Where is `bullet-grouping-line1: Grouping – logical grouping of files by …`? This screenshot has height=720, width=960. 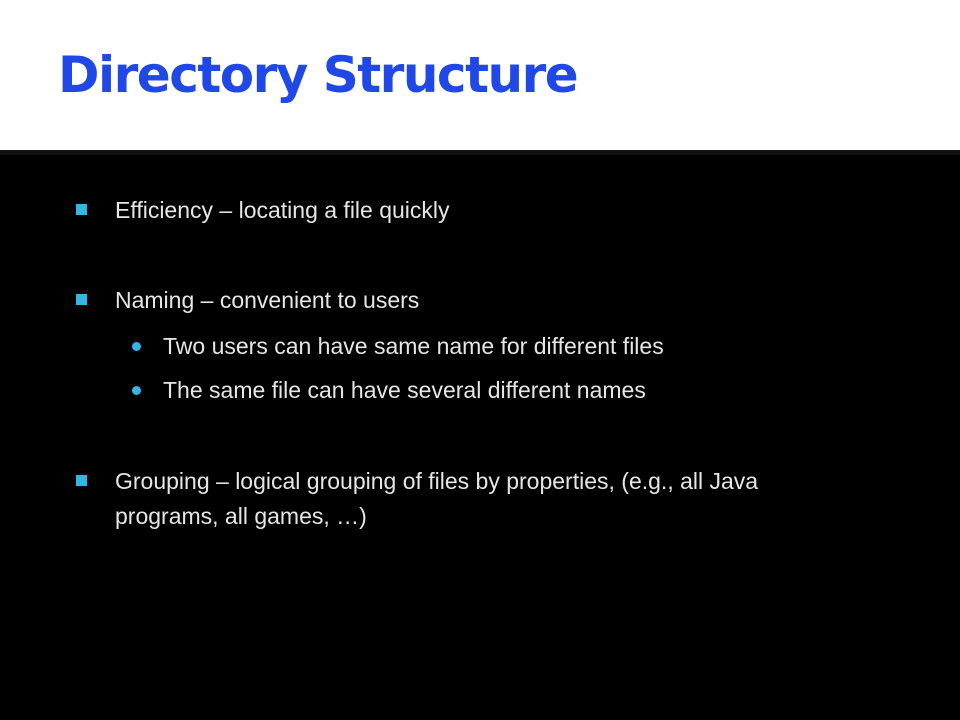 bullet-grouping-line1: Grouping – logical grouping of files by … is located at coordinates (437, 481).